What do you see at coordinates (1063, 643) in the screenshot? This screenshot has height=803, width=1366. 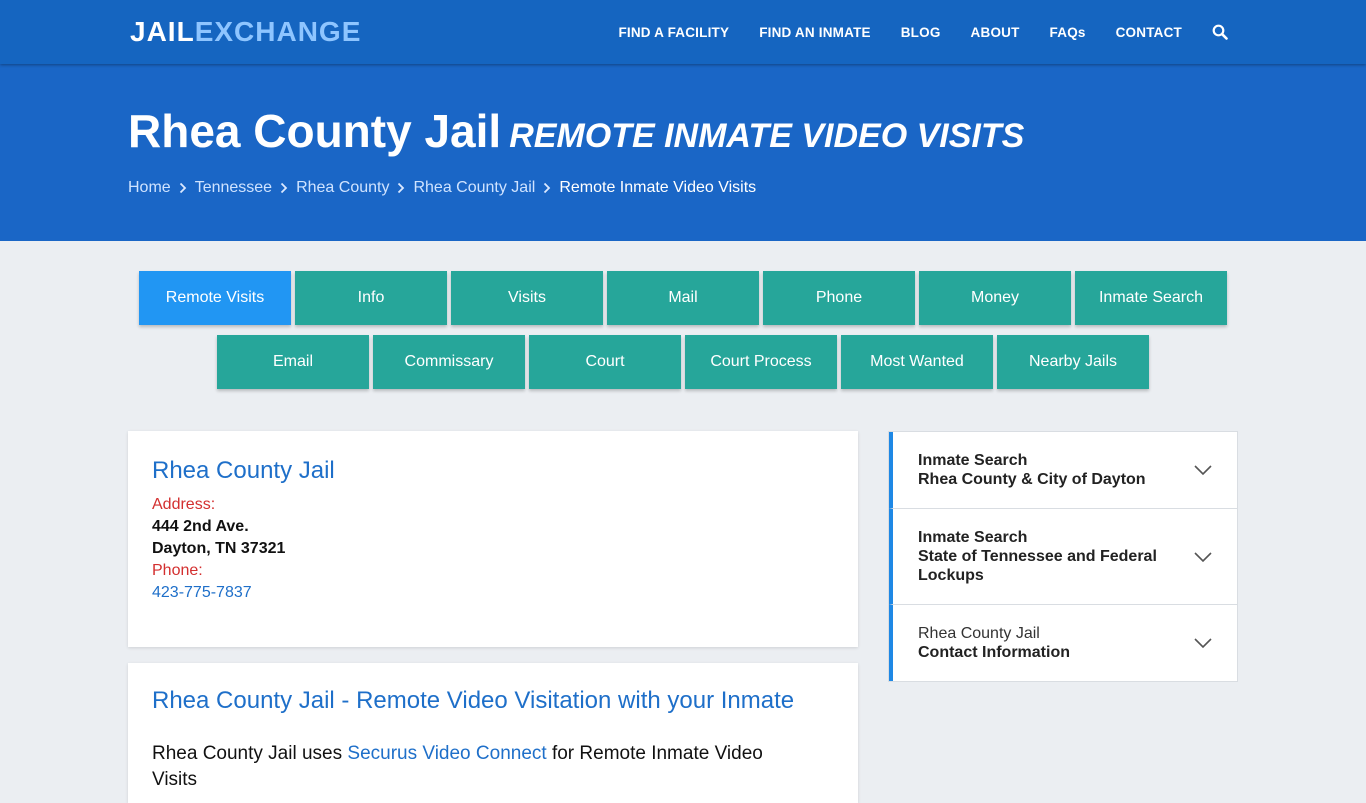 I see `sidebar-item-contact-info: Rhea County Jail Contact Information` at bounding box center [1063, 643].